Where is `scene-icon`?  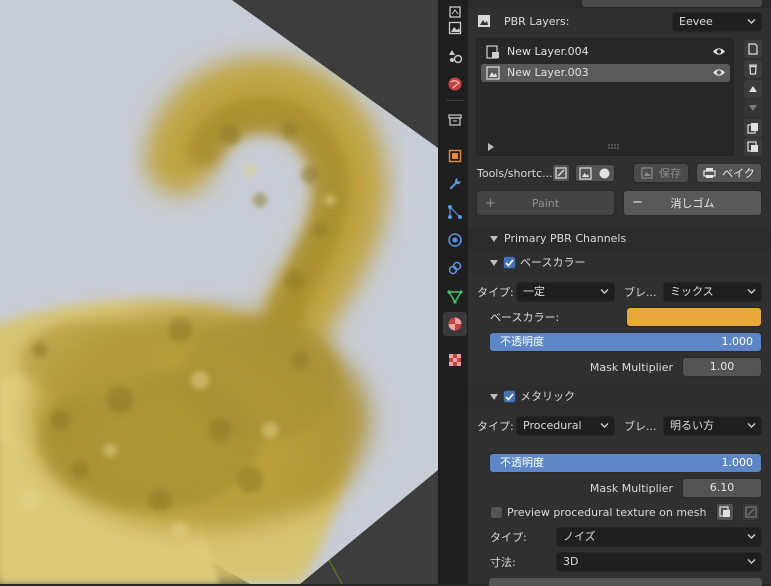
scene-icon is located at coordinates (456, 57).